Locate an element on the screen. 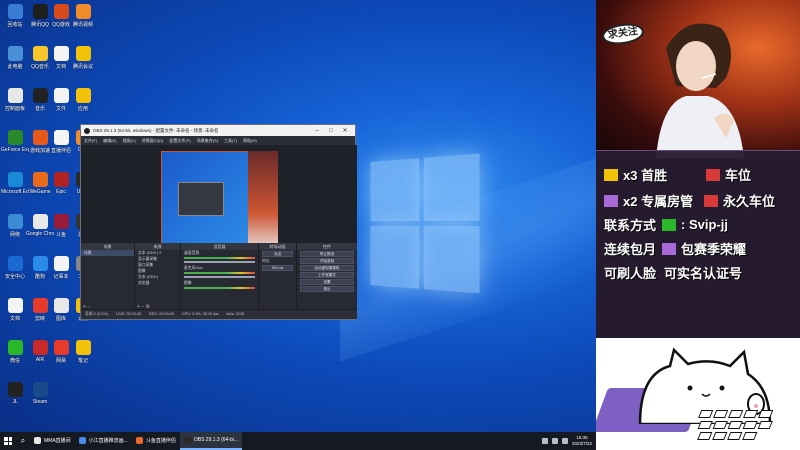  search-icon: ⌕ is located at coordinates (23, 441).